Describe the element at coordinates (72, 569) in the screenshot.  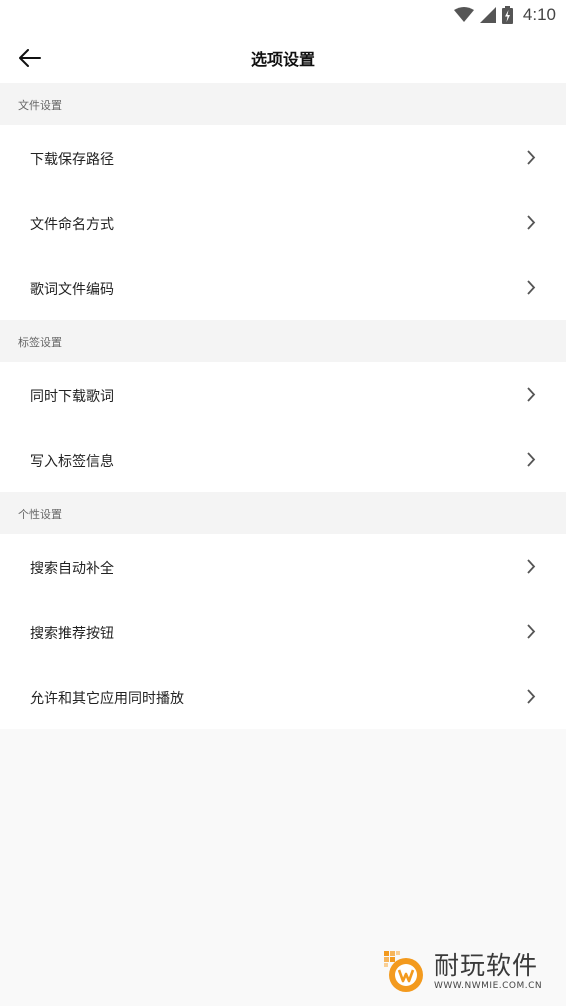
I see `setting-item-label: 搜索自动补全` at that location.